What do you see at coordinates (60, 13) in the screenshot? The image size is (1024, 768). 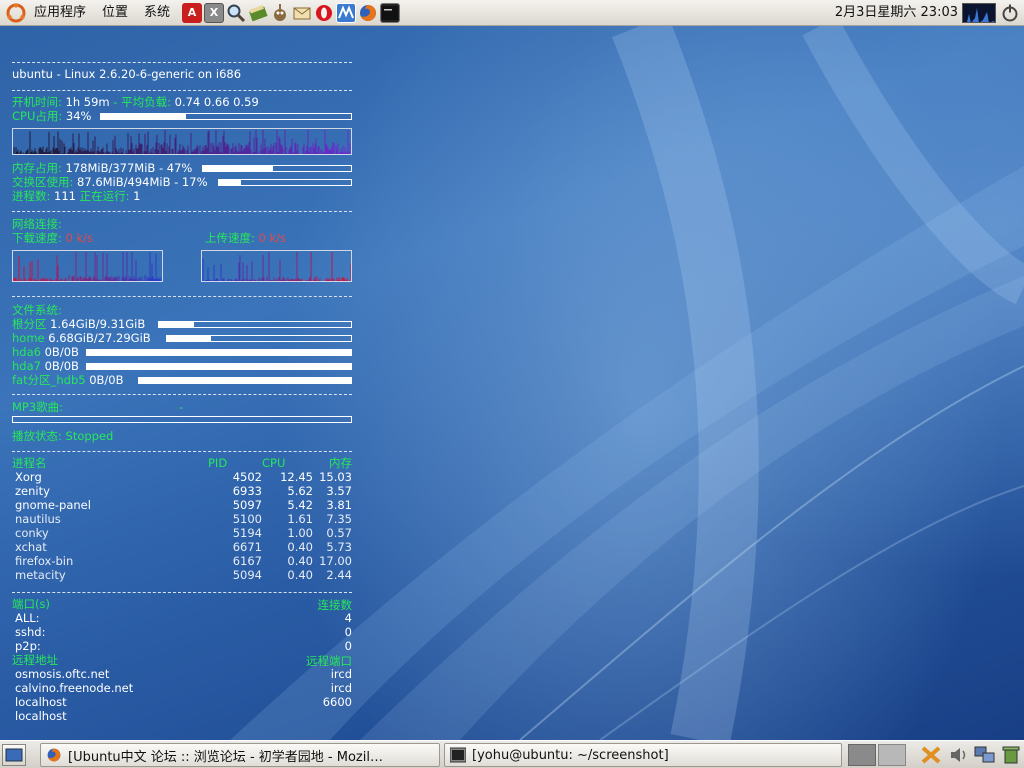 I see `applications-menu: 应用程序` at bounding box center [60, 13].